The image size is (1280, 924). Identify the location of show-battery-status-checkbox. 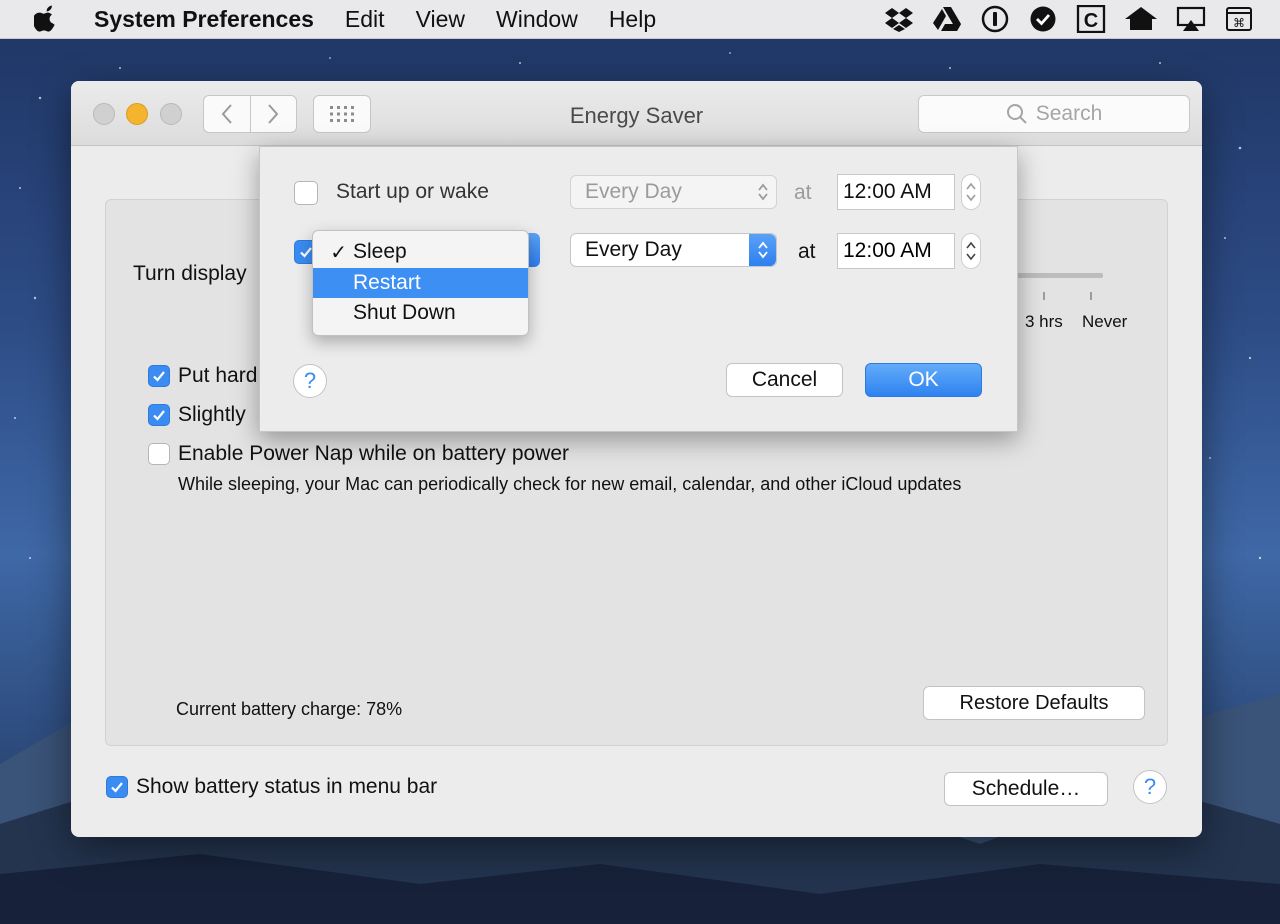
(117, 787).